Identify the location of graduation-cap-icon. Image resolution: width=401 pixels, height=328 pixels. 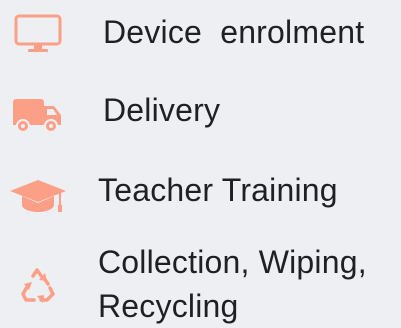
(38, 196).